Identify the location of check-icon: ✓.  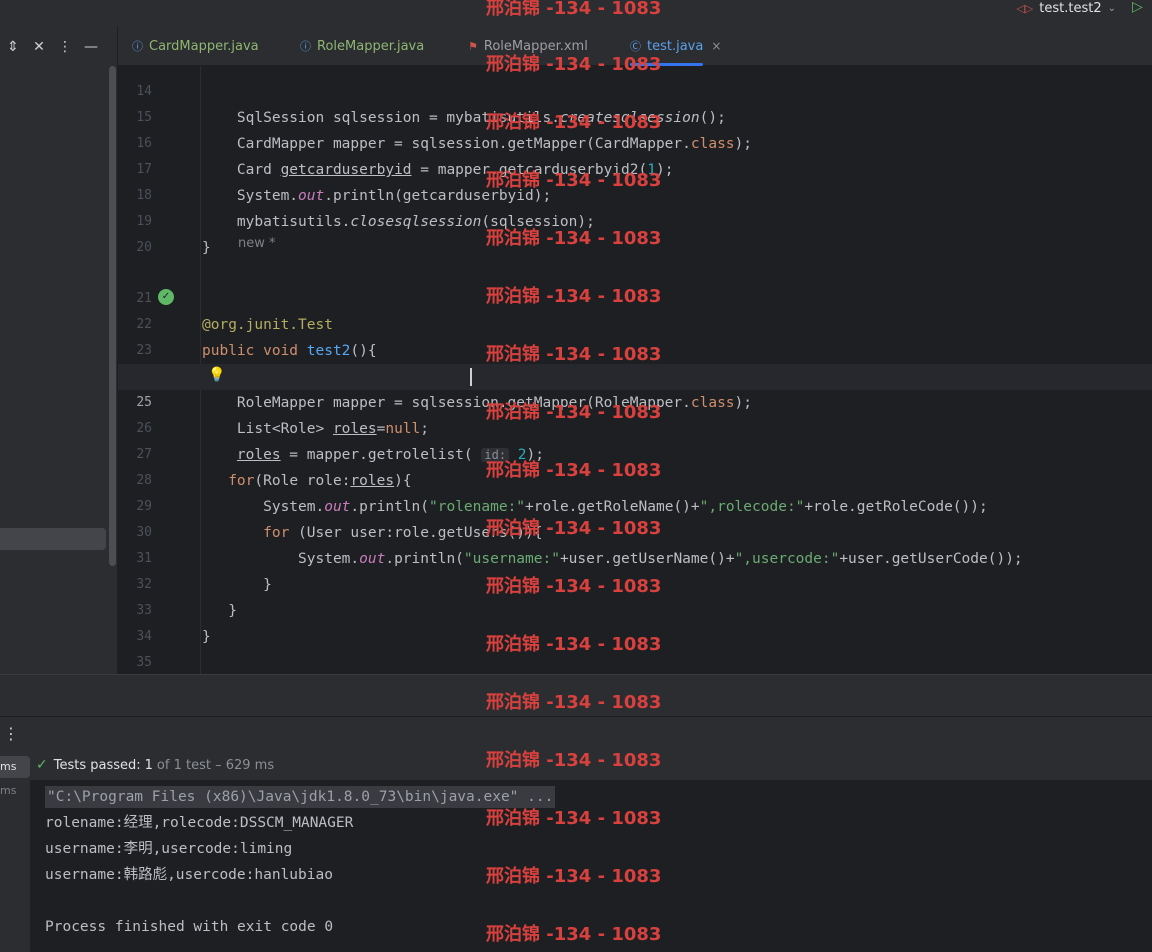
(42, 765).